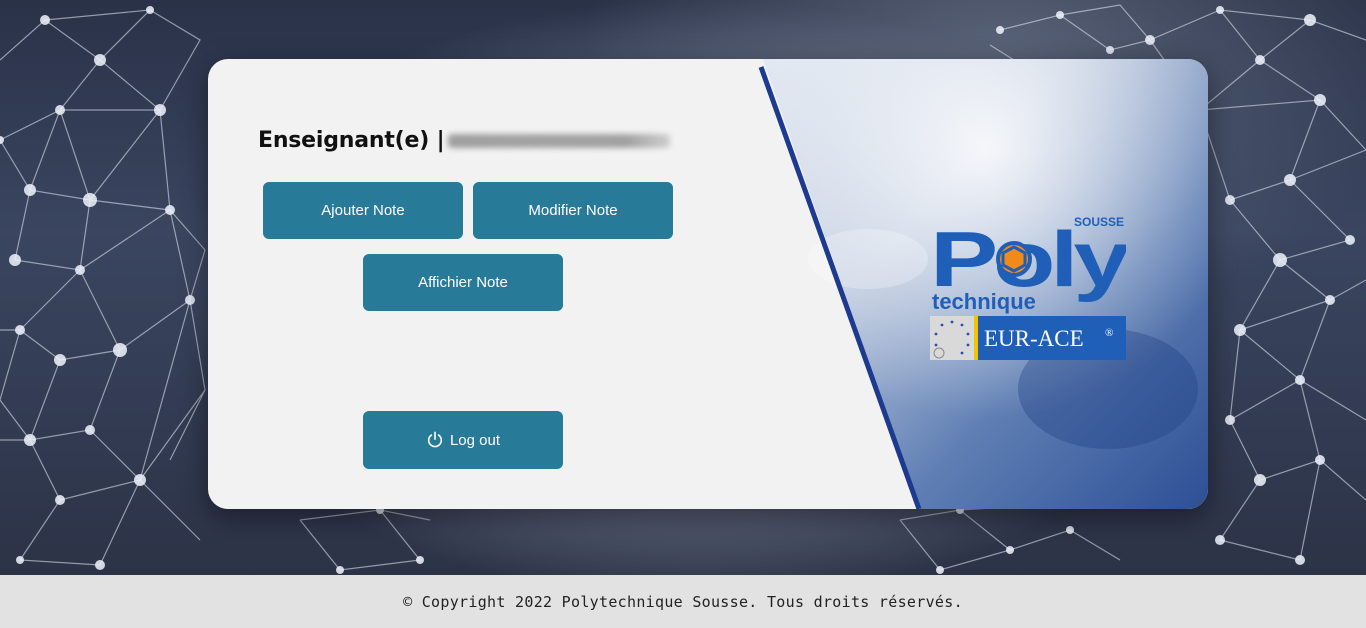  Describe the element at coordinates (435, 439) in the screenshot. I see `power-icon` at that location.